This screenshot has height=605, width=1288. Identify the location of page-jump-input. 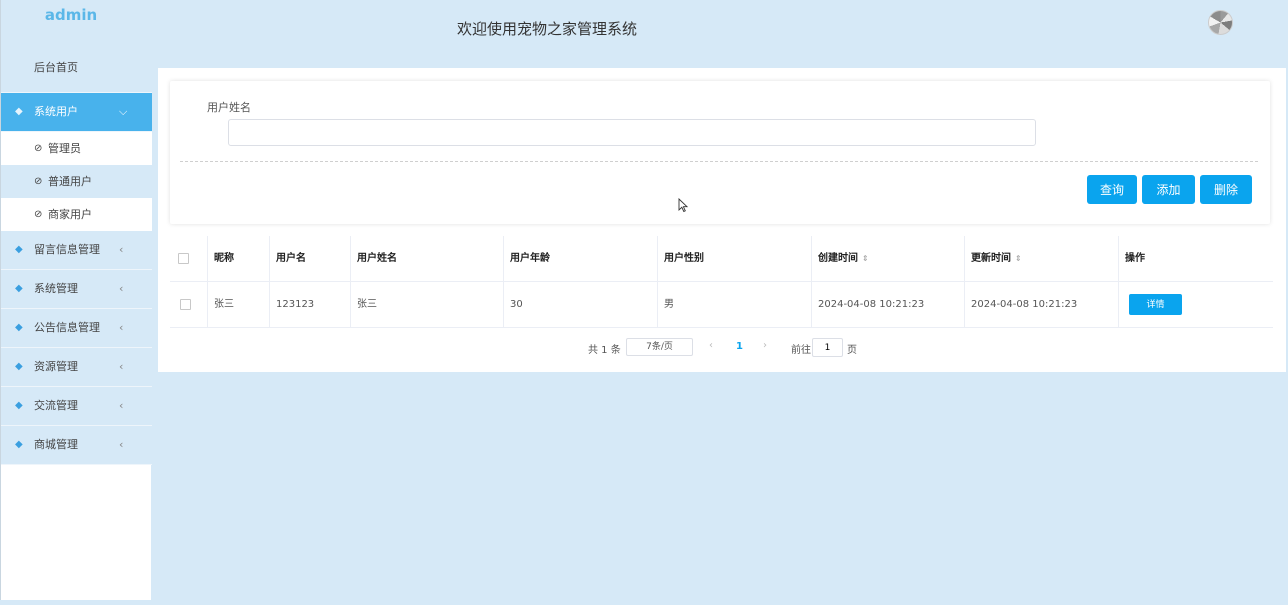
(827, 347).